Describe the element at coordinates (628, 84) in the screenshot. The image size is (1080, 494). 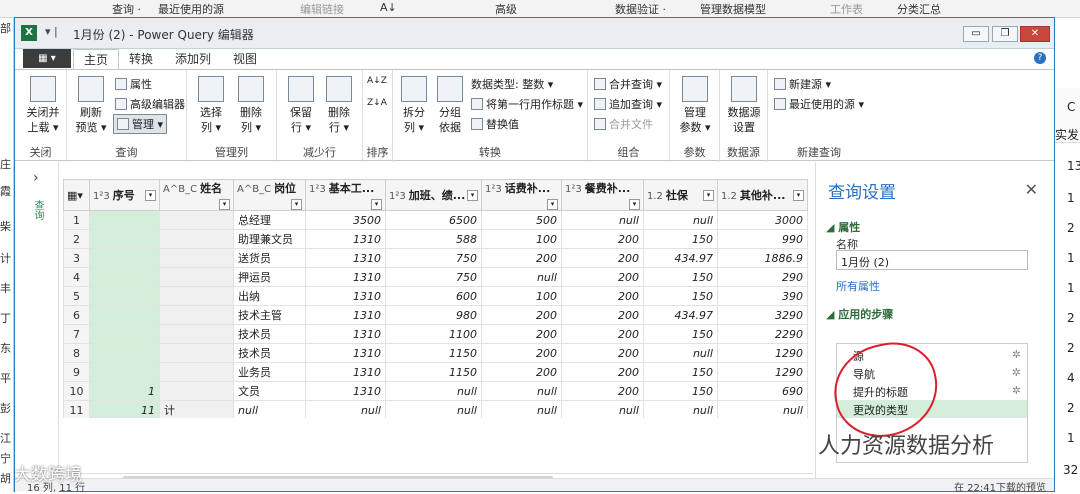
I see `merge-queries-button: 合并查询 ▾` at that location.